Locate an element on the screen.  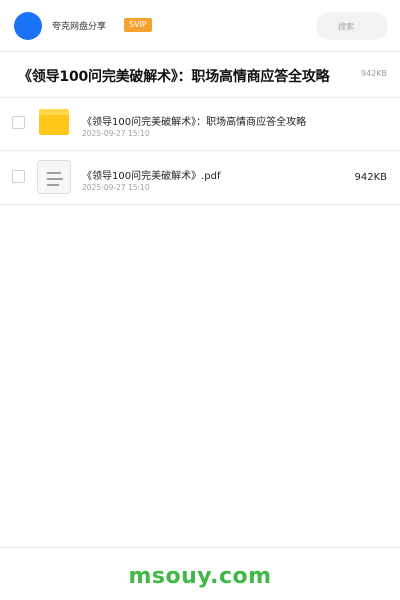
document-icon is located at coordinates (54, 177).